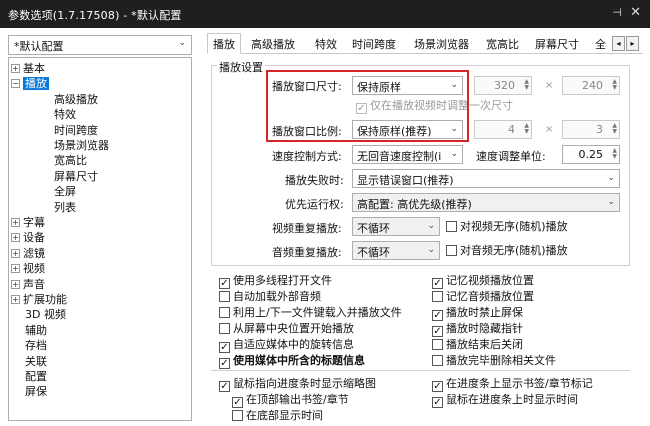 The width and height of the screenshot is (650, 426). What do you see at coordinates (36, 331) in the screenshot?
I see `tree-item: 辅助` at bounding box center [36, 331].